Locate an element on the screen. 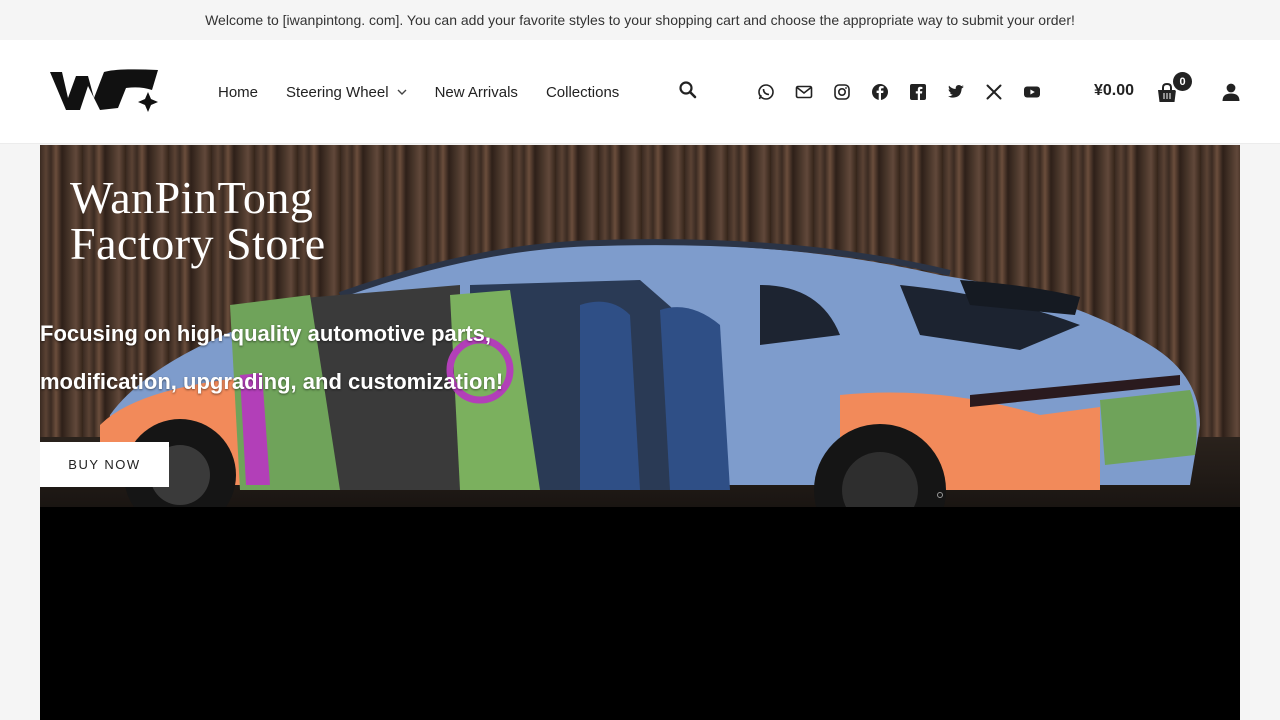  nav-collections: Collections is located at coordinates (582, 92).